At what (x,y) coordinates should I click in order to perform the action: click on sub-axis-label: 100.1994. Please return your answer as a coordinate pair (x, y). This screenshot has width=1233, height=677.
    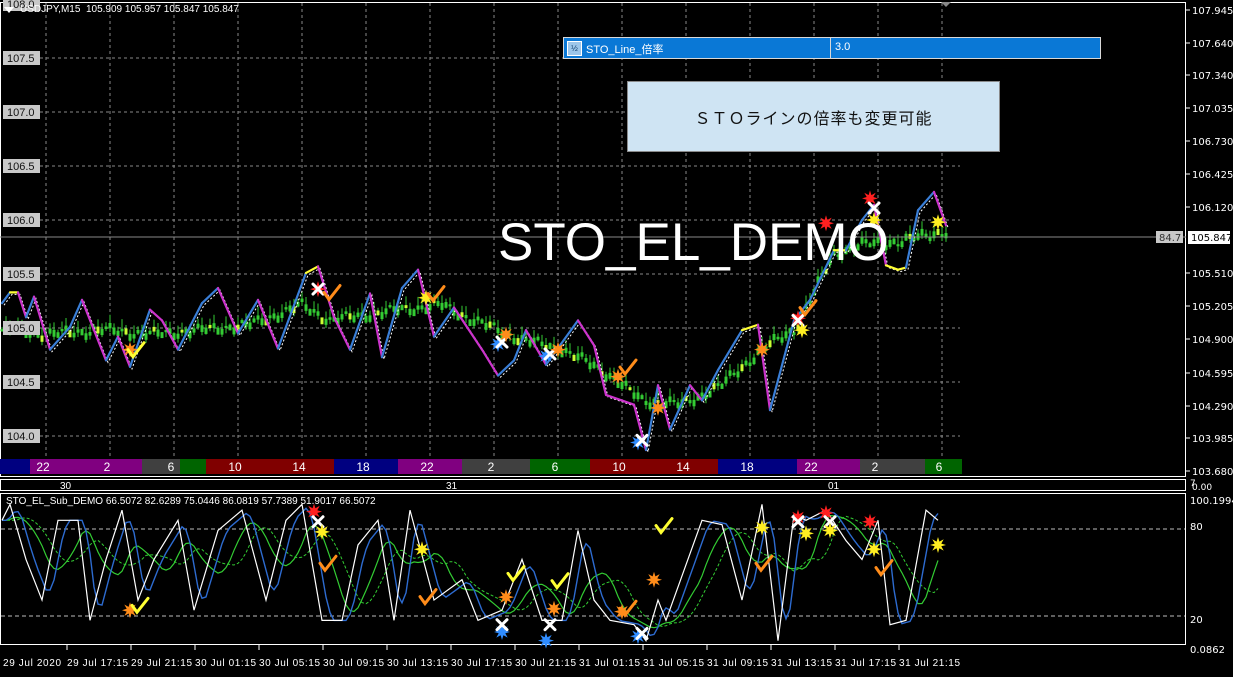
    Looking at the image, I should click on (1211, 501).